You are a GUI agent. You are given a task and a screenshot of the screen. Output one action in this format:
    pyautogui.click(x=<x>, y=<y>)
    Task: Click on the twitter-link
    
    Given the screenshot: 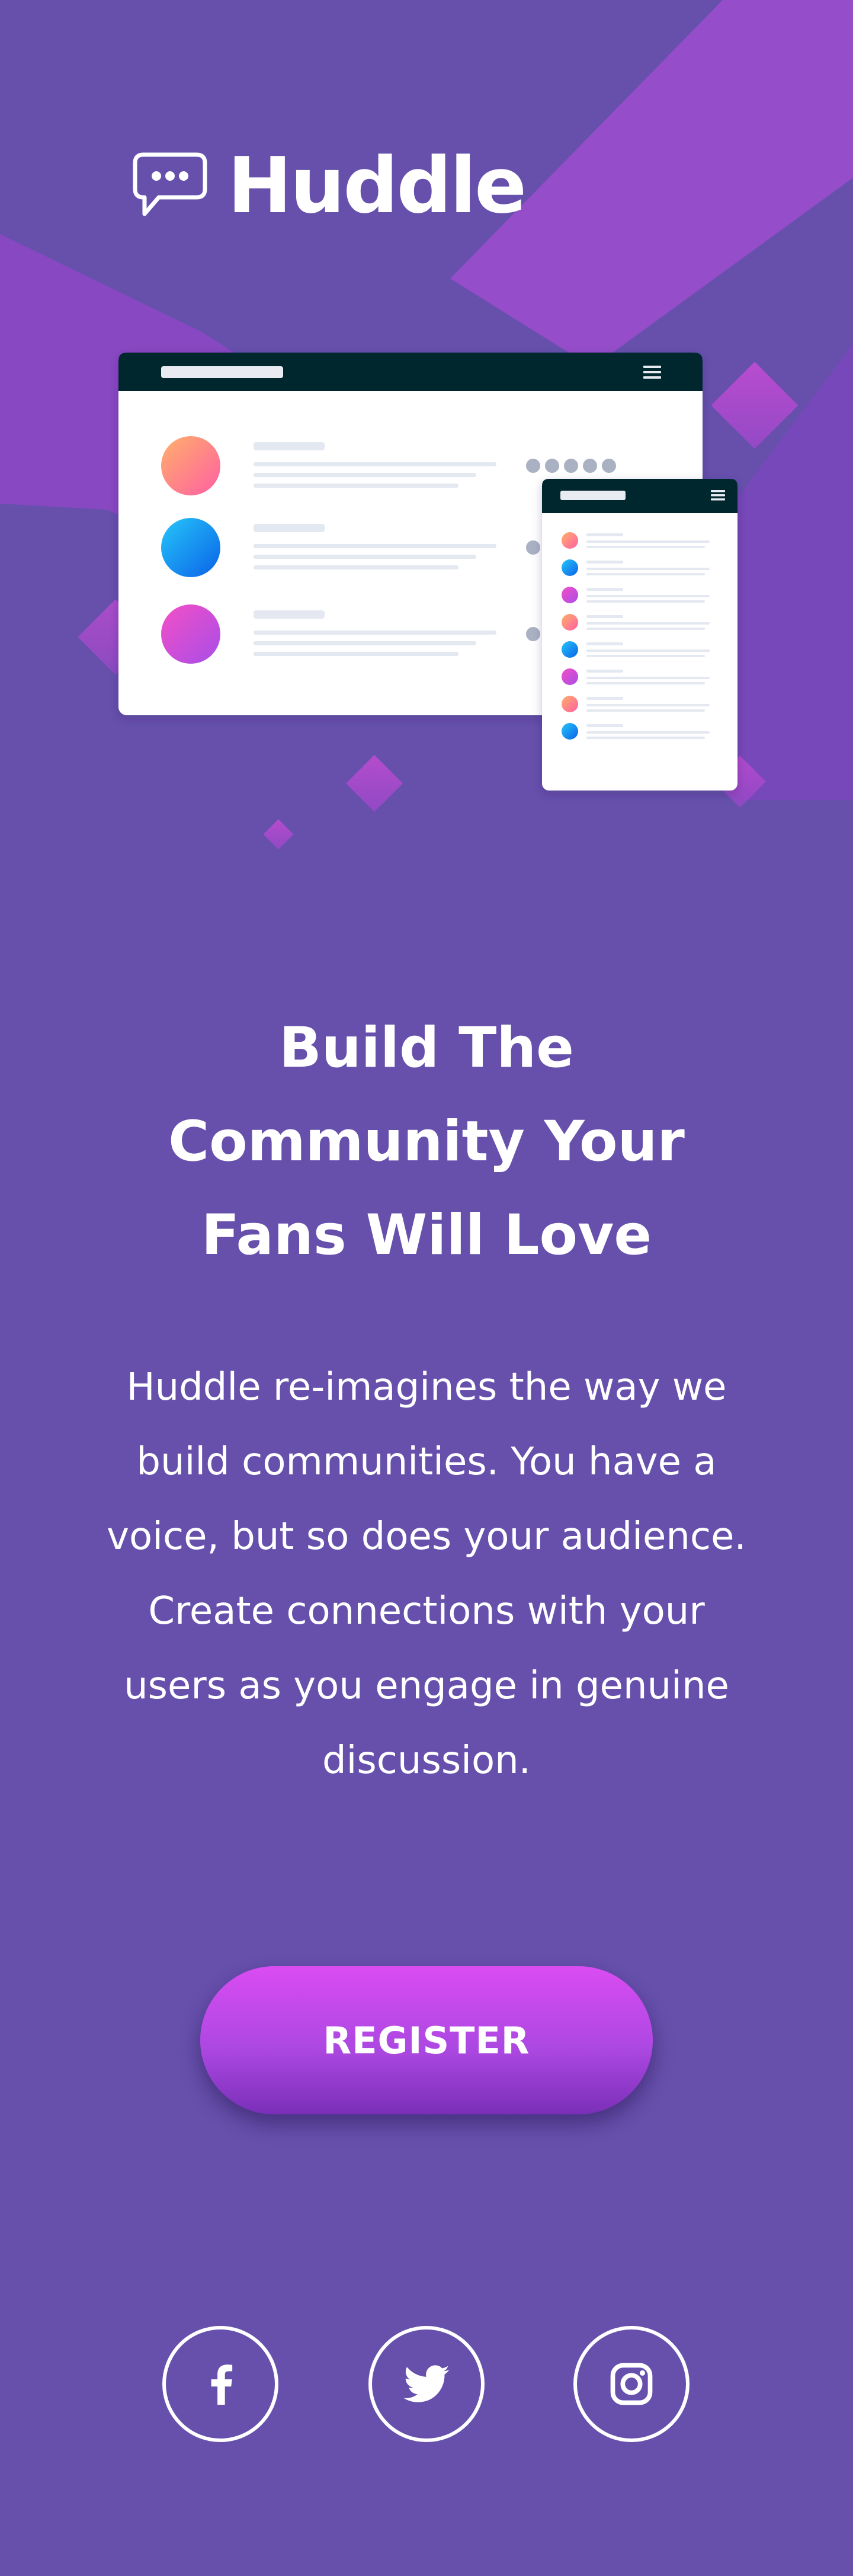 What is the action you would take?
    pyautogui.click(x=426, y=2384)
    